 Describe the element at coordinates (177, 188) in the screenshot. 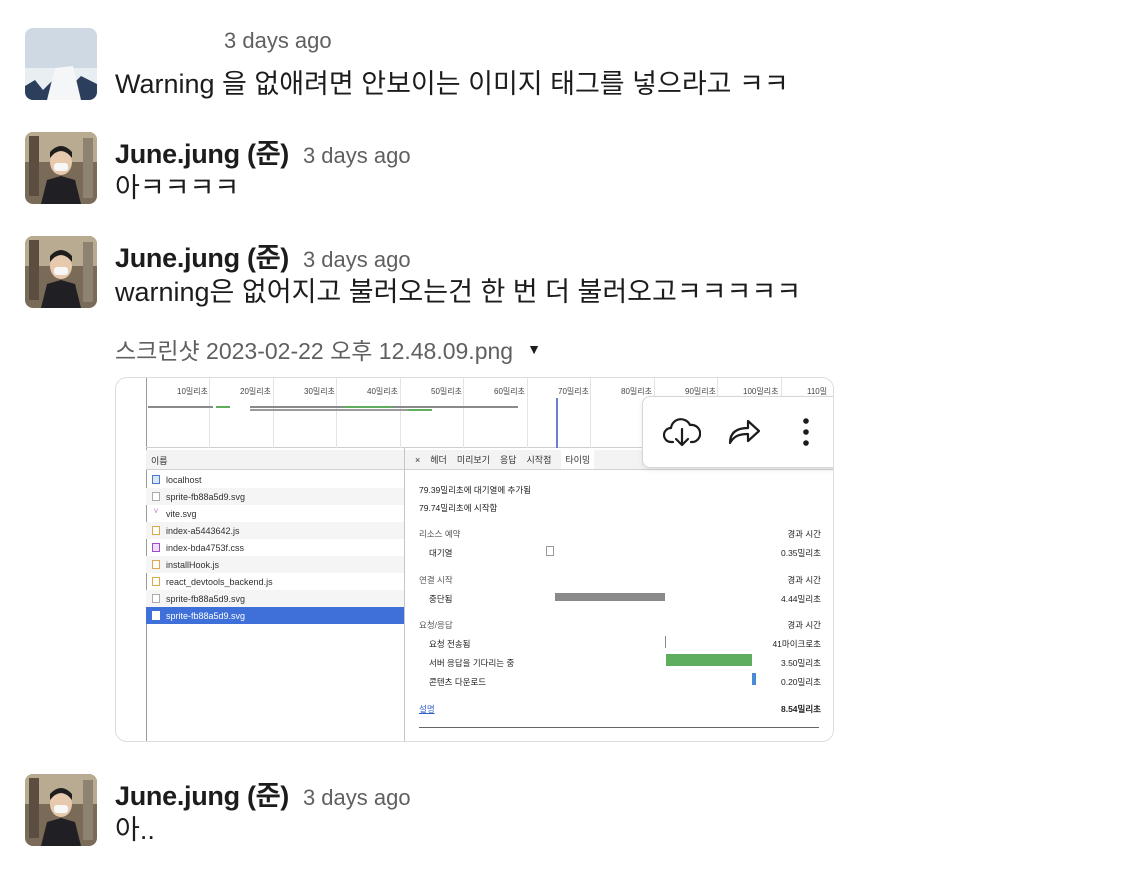

I see `message-text: 아ㅋㅋㅋㅋ` at that location.